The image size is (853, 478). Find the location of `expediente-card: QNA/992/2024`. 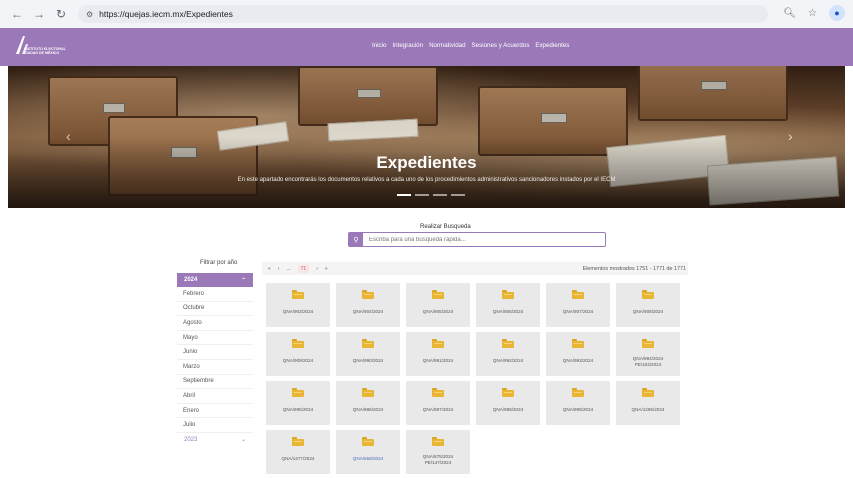

expediente-card: QNA/992/2024 is located at coordinates (508, 354).